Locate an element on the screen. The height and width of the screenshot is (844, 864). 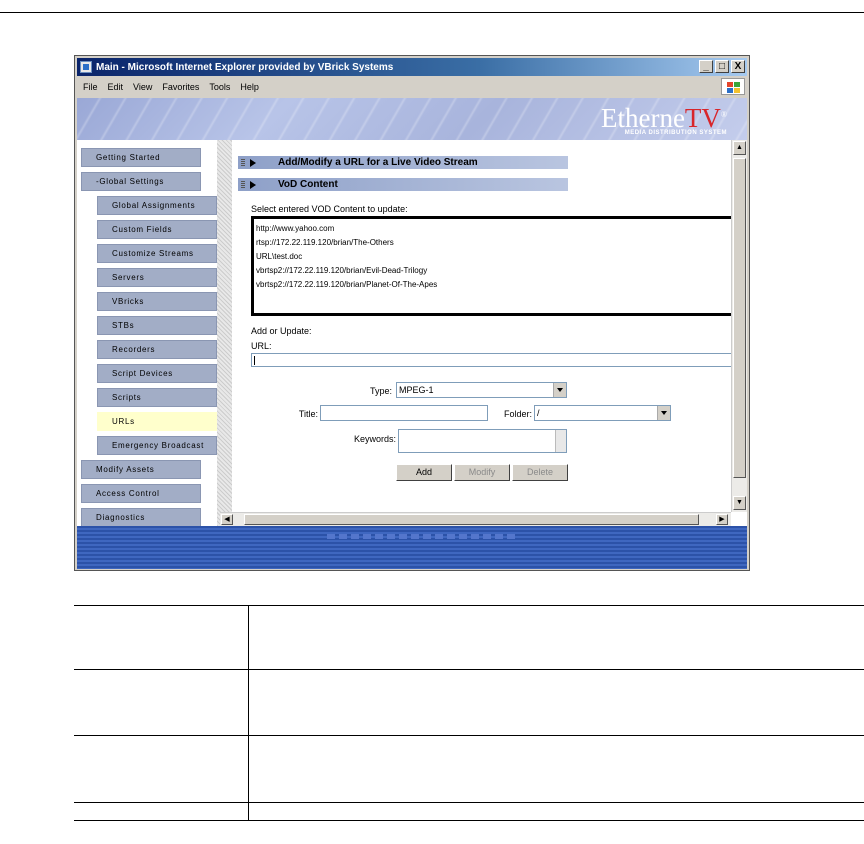
nav-global-assignments: Global Assignments is located at coordinates (157, 205).